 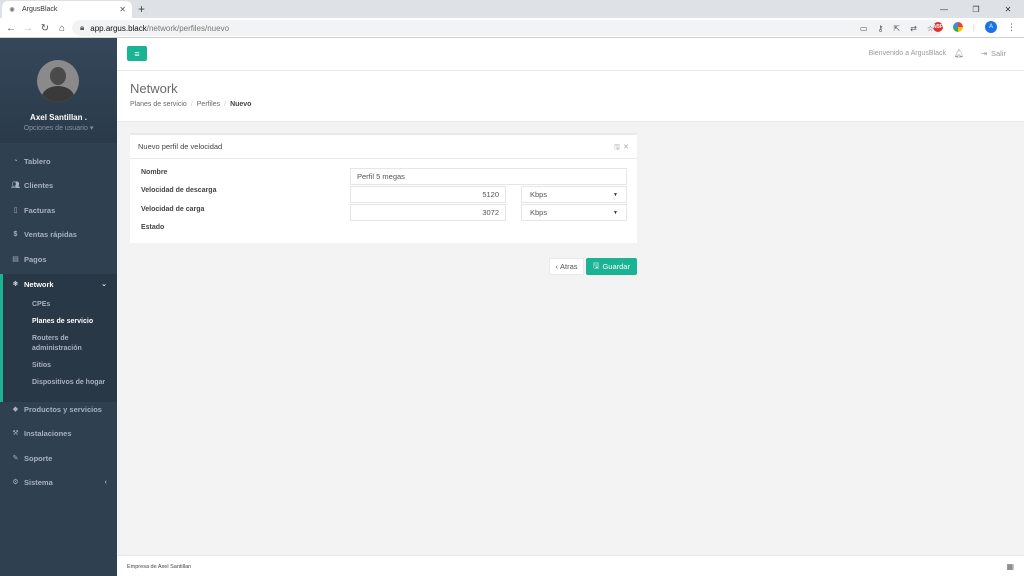 What do you see at coordinates (959, 53) in the screenshot?
I see `bell-icon: 🔔︎` at bounding box center [959, 53].